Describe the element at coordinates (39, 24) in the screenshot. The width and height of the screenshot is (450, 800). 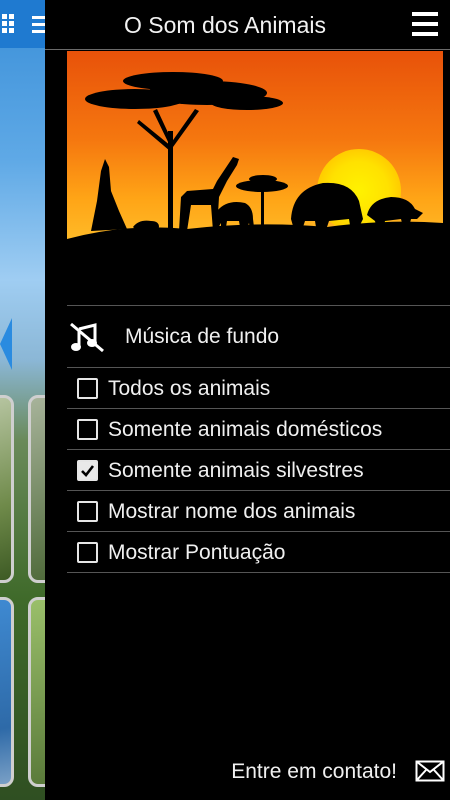
I see `menu-icon` at that location.